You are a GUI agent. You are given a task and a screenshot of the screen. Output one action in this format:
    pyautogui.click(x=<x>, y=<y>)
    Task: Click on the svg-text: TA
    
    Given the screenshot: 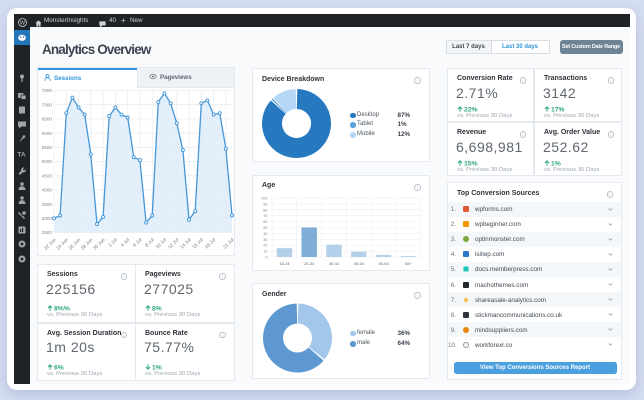 What is the action you would take?
    pyautogui.click(x=21, y=154)
    